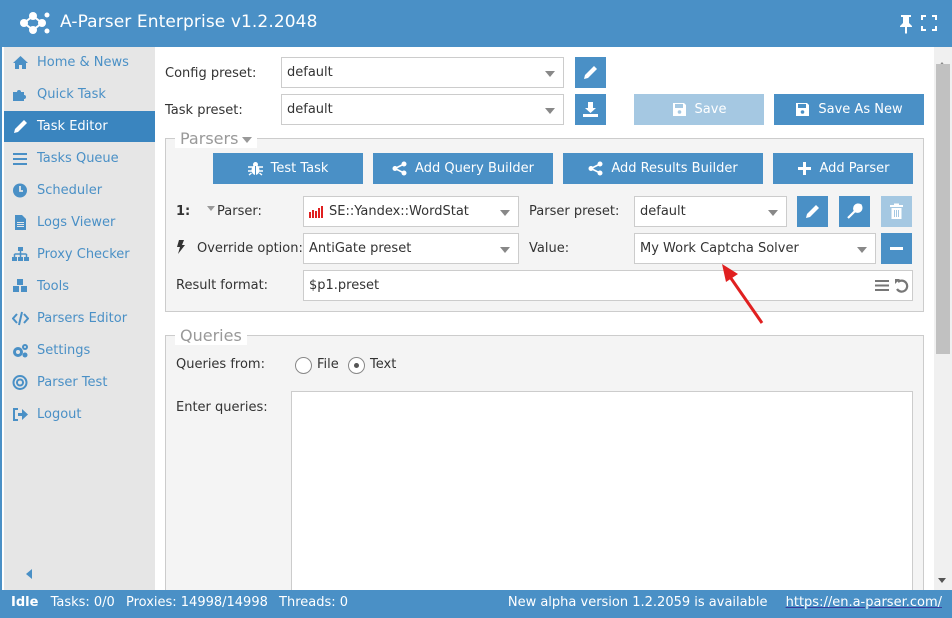 This screenshot has height=618, width=952. I want to click on sidebar-item-label: Tasks Queue, so click(78, 158).